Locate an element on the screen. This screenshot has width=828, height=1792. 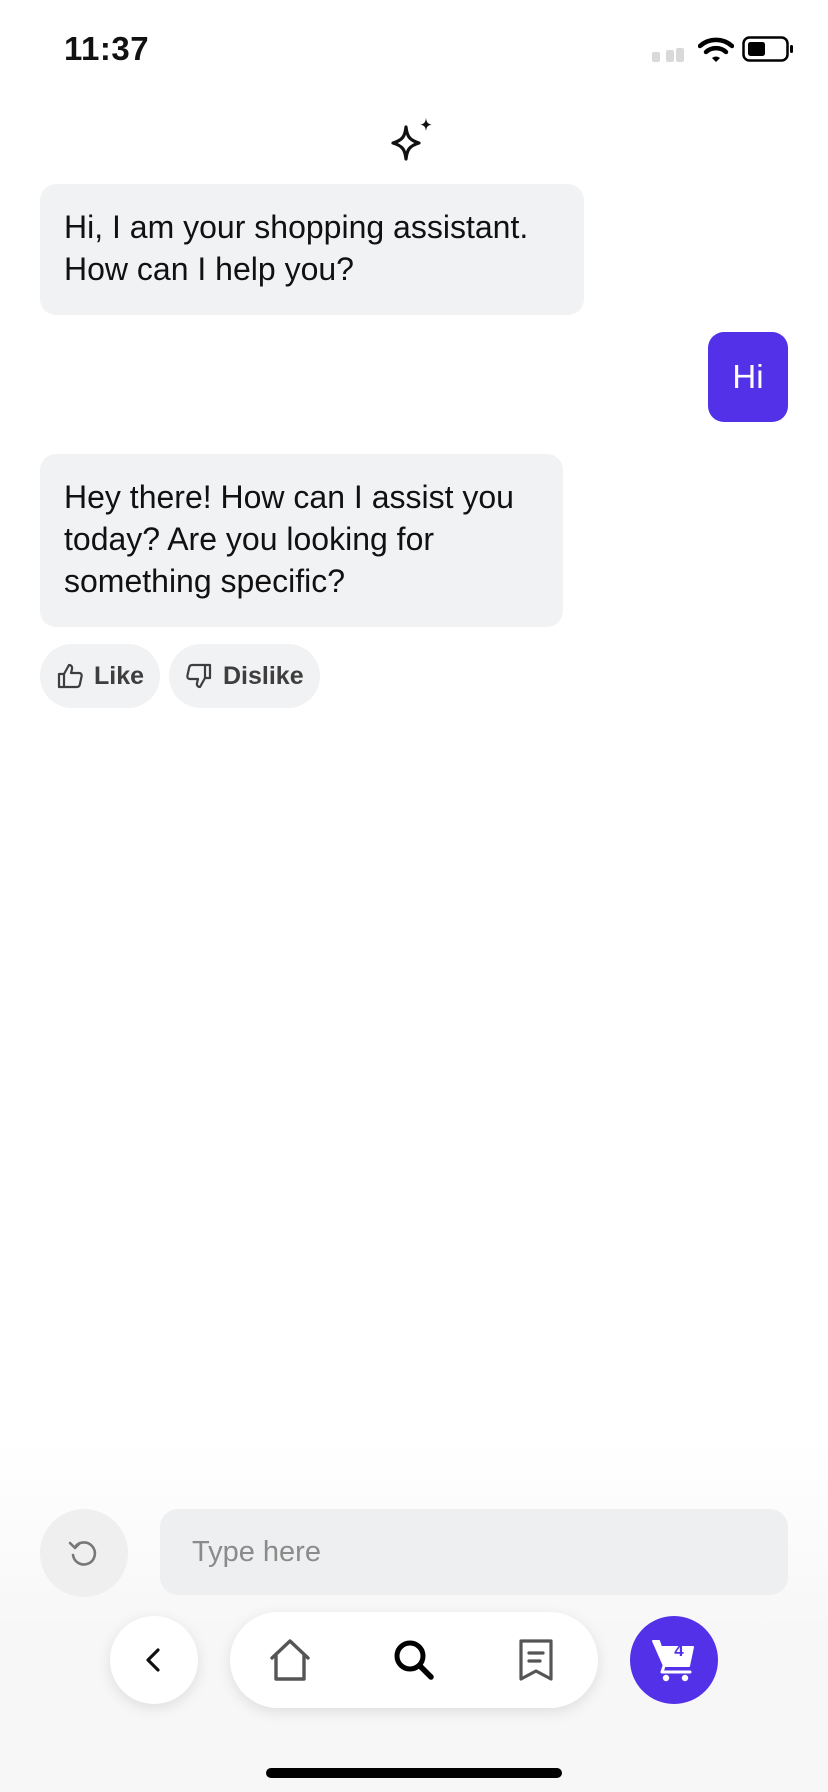
back-button is located at coordinates (154, 1660).